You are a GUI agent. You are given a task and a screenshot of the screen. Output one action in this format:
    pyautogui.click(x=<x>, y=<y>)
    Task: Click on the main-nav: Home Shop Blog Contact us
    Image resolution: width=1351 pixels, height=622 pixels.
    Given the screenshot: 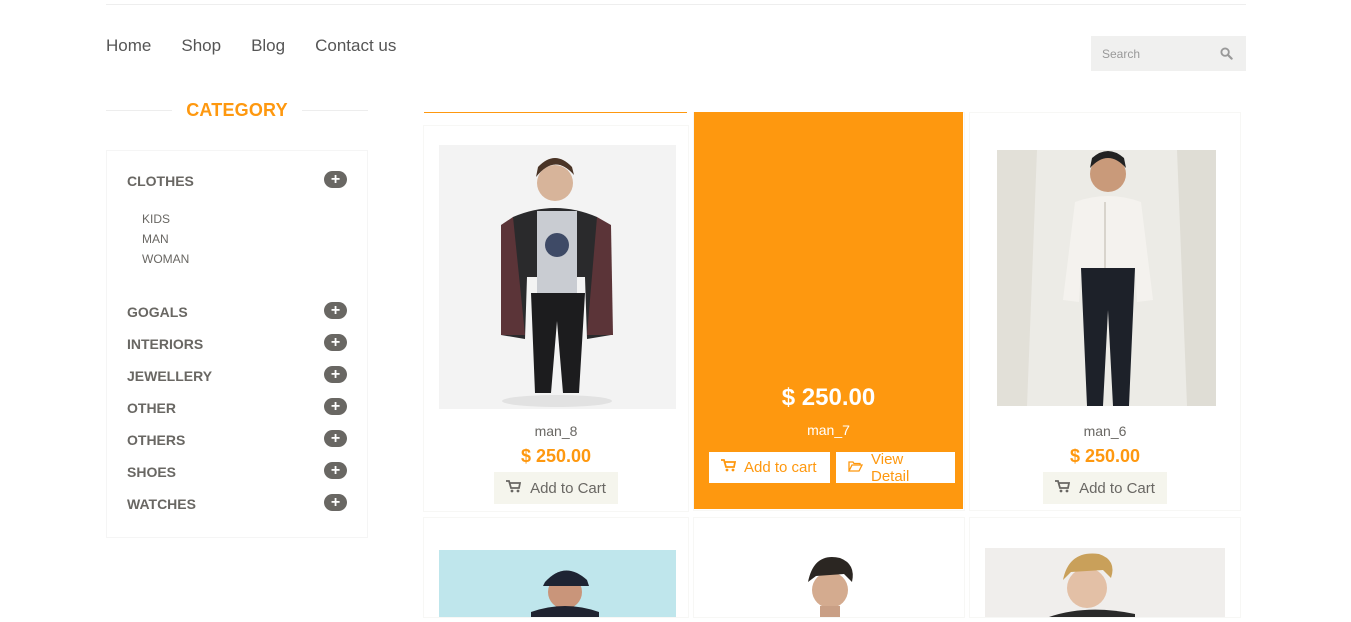 What is the action you would take?
    pyautogui.click(x=251, y=46)
    